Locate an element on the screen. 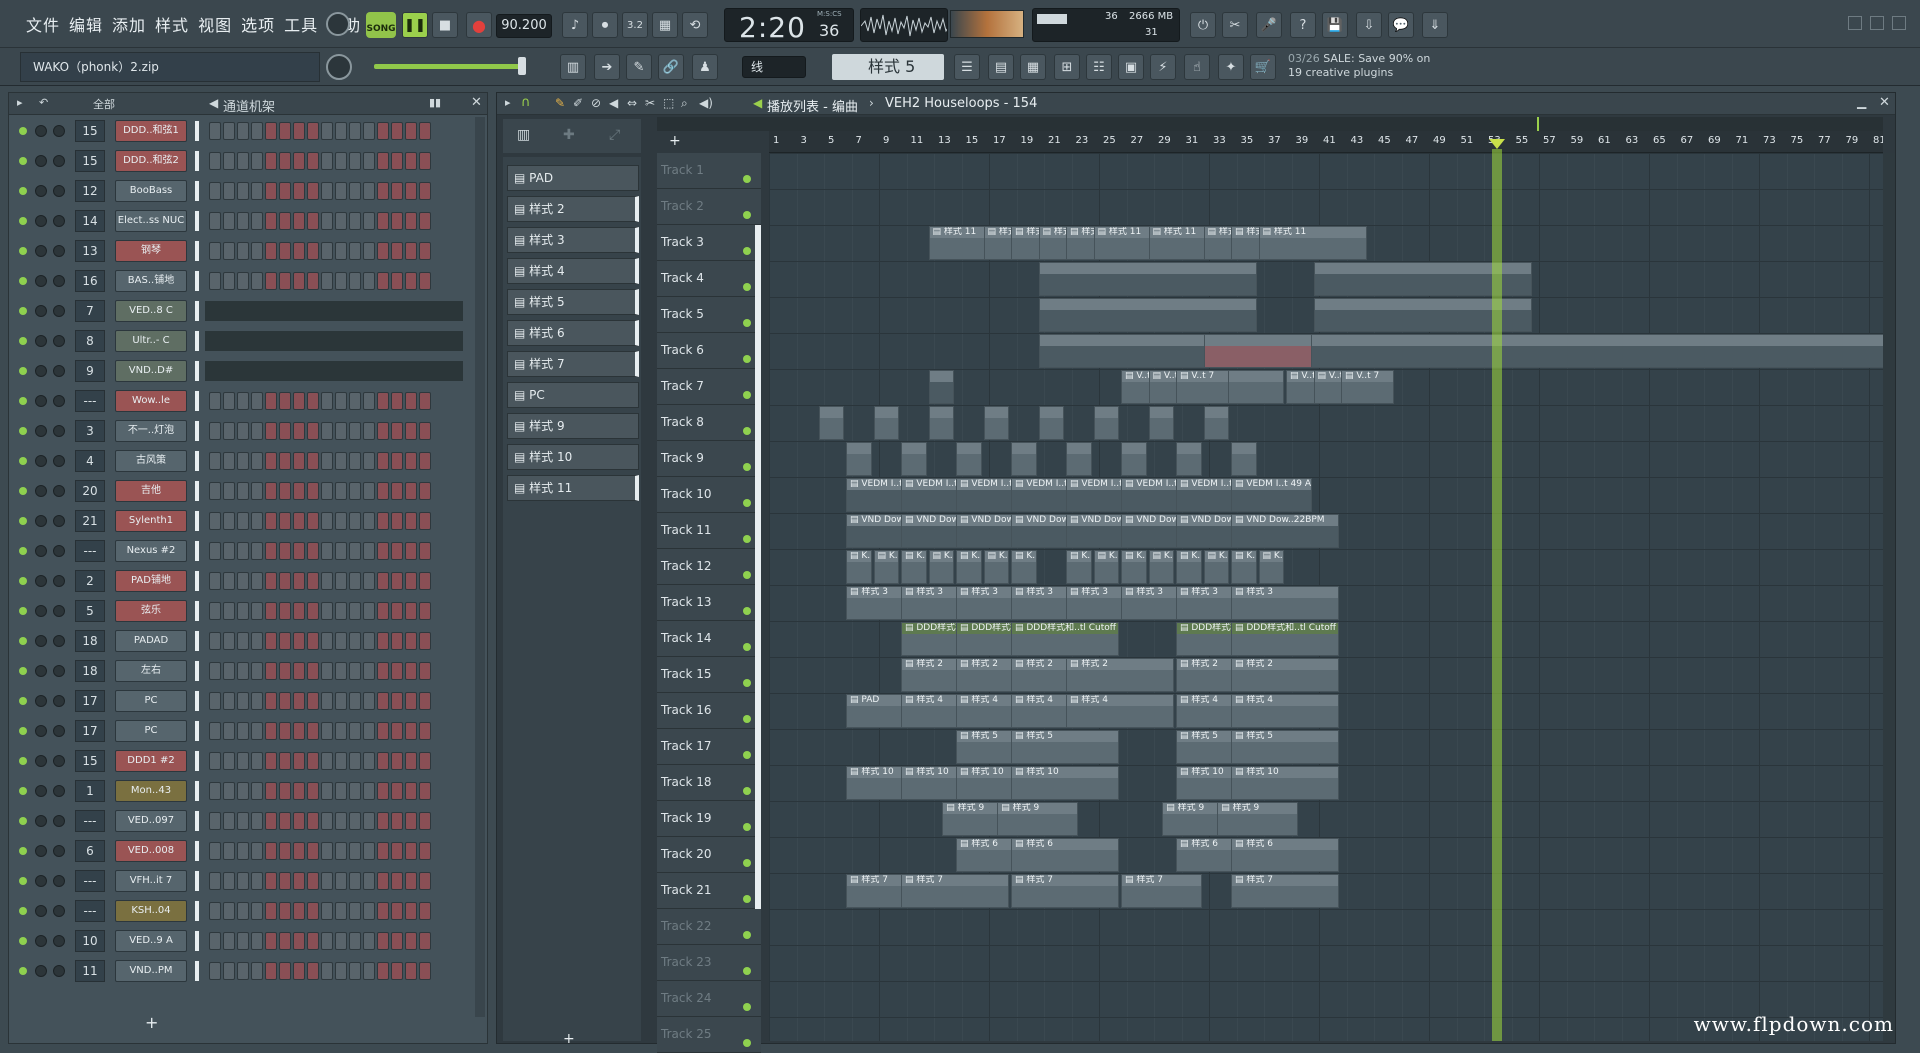 This screenshot has height=1053, width=1920. close-window-icon is located at coordinates (1899, 23).